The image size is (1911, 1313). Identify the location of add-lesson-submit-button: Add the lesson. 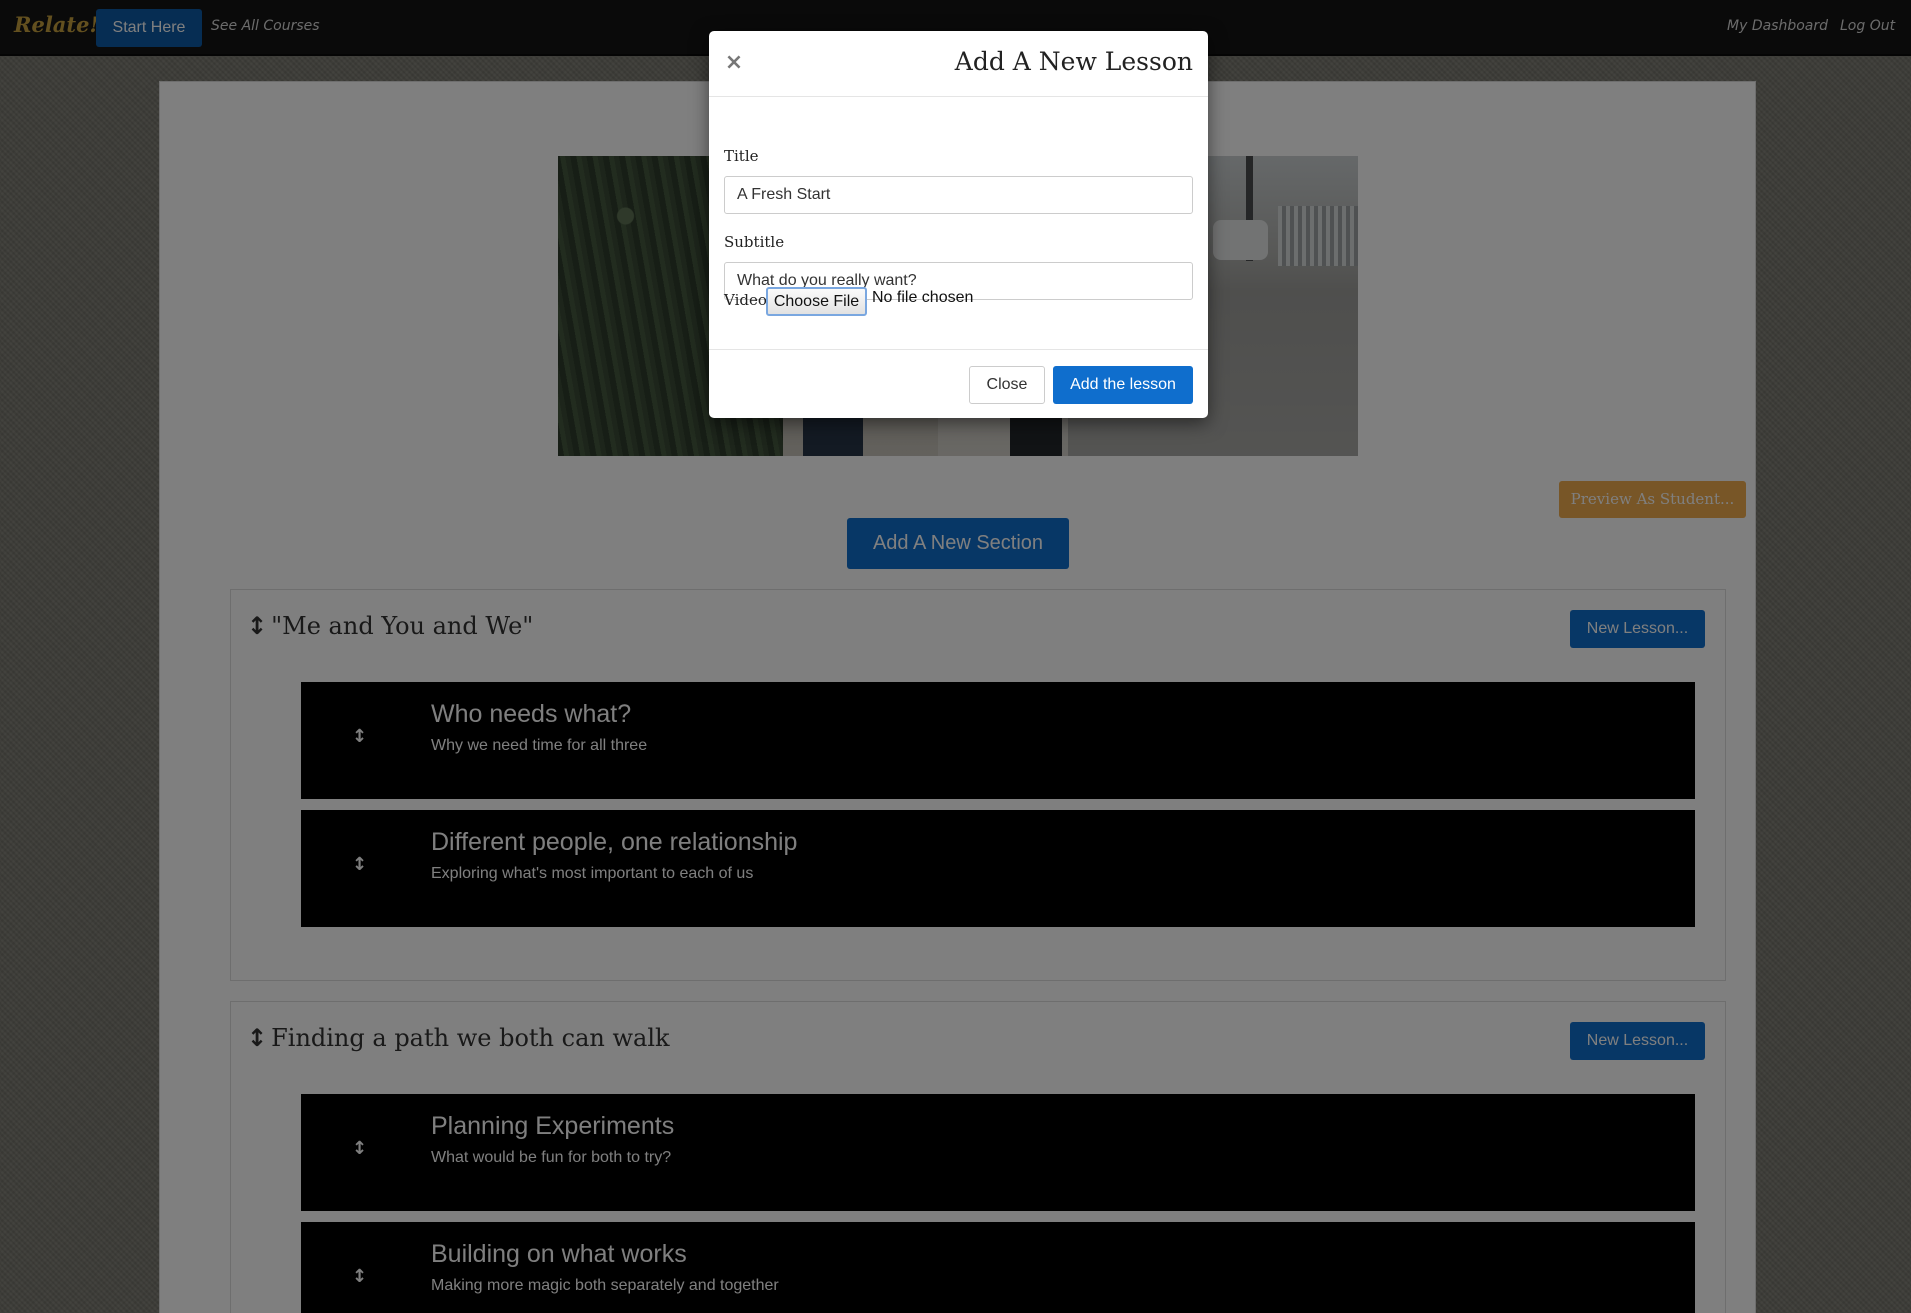
(1123, 385).